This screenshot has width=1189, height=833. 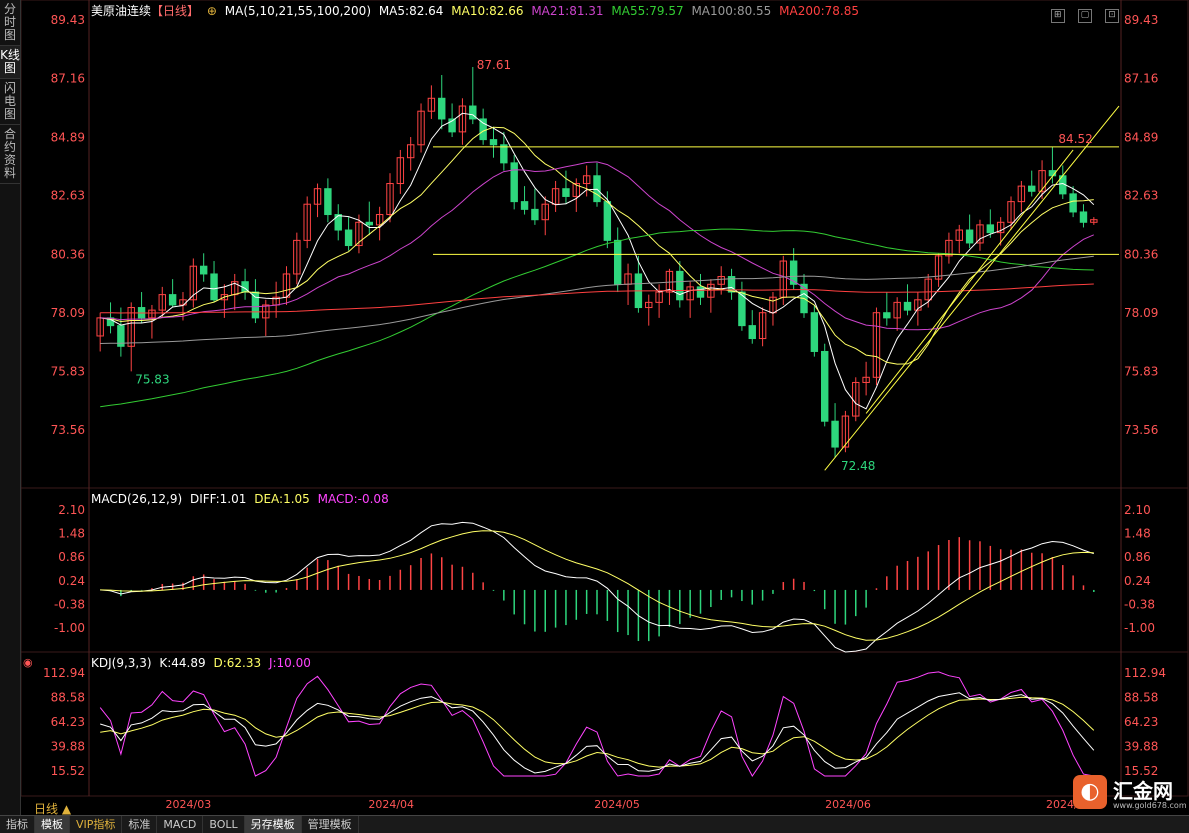 I want to click on macd-tick-left: 0.24, so click(x=71, y=581).